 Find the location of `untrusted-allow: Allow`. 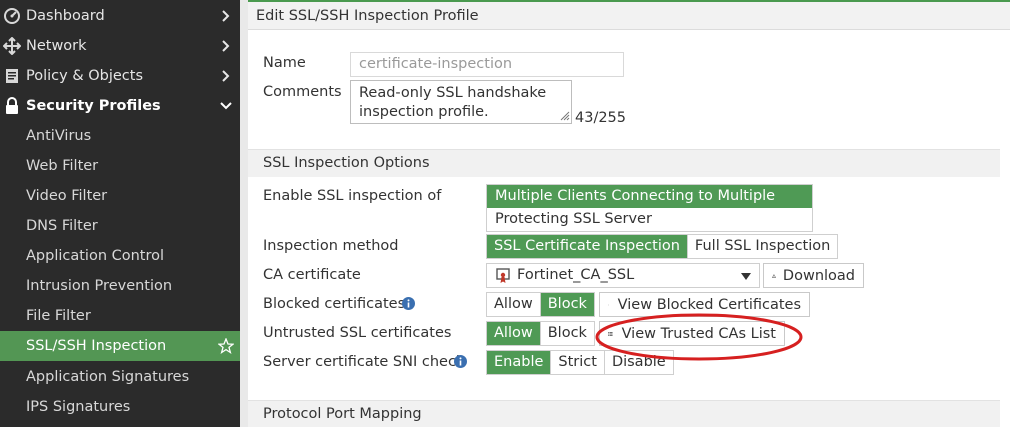

untrusted-allow: Allow is located at coordinates (514, 333).